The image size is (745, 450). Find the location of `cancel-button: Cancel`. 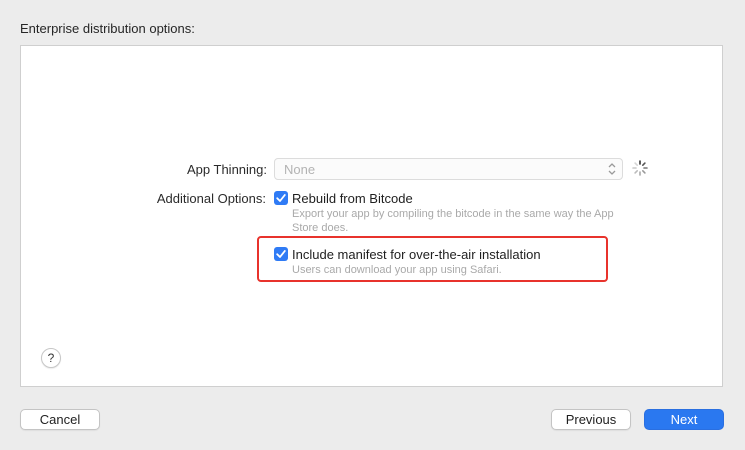

cancel-button: Cancel is located at coordinates (60, 419).